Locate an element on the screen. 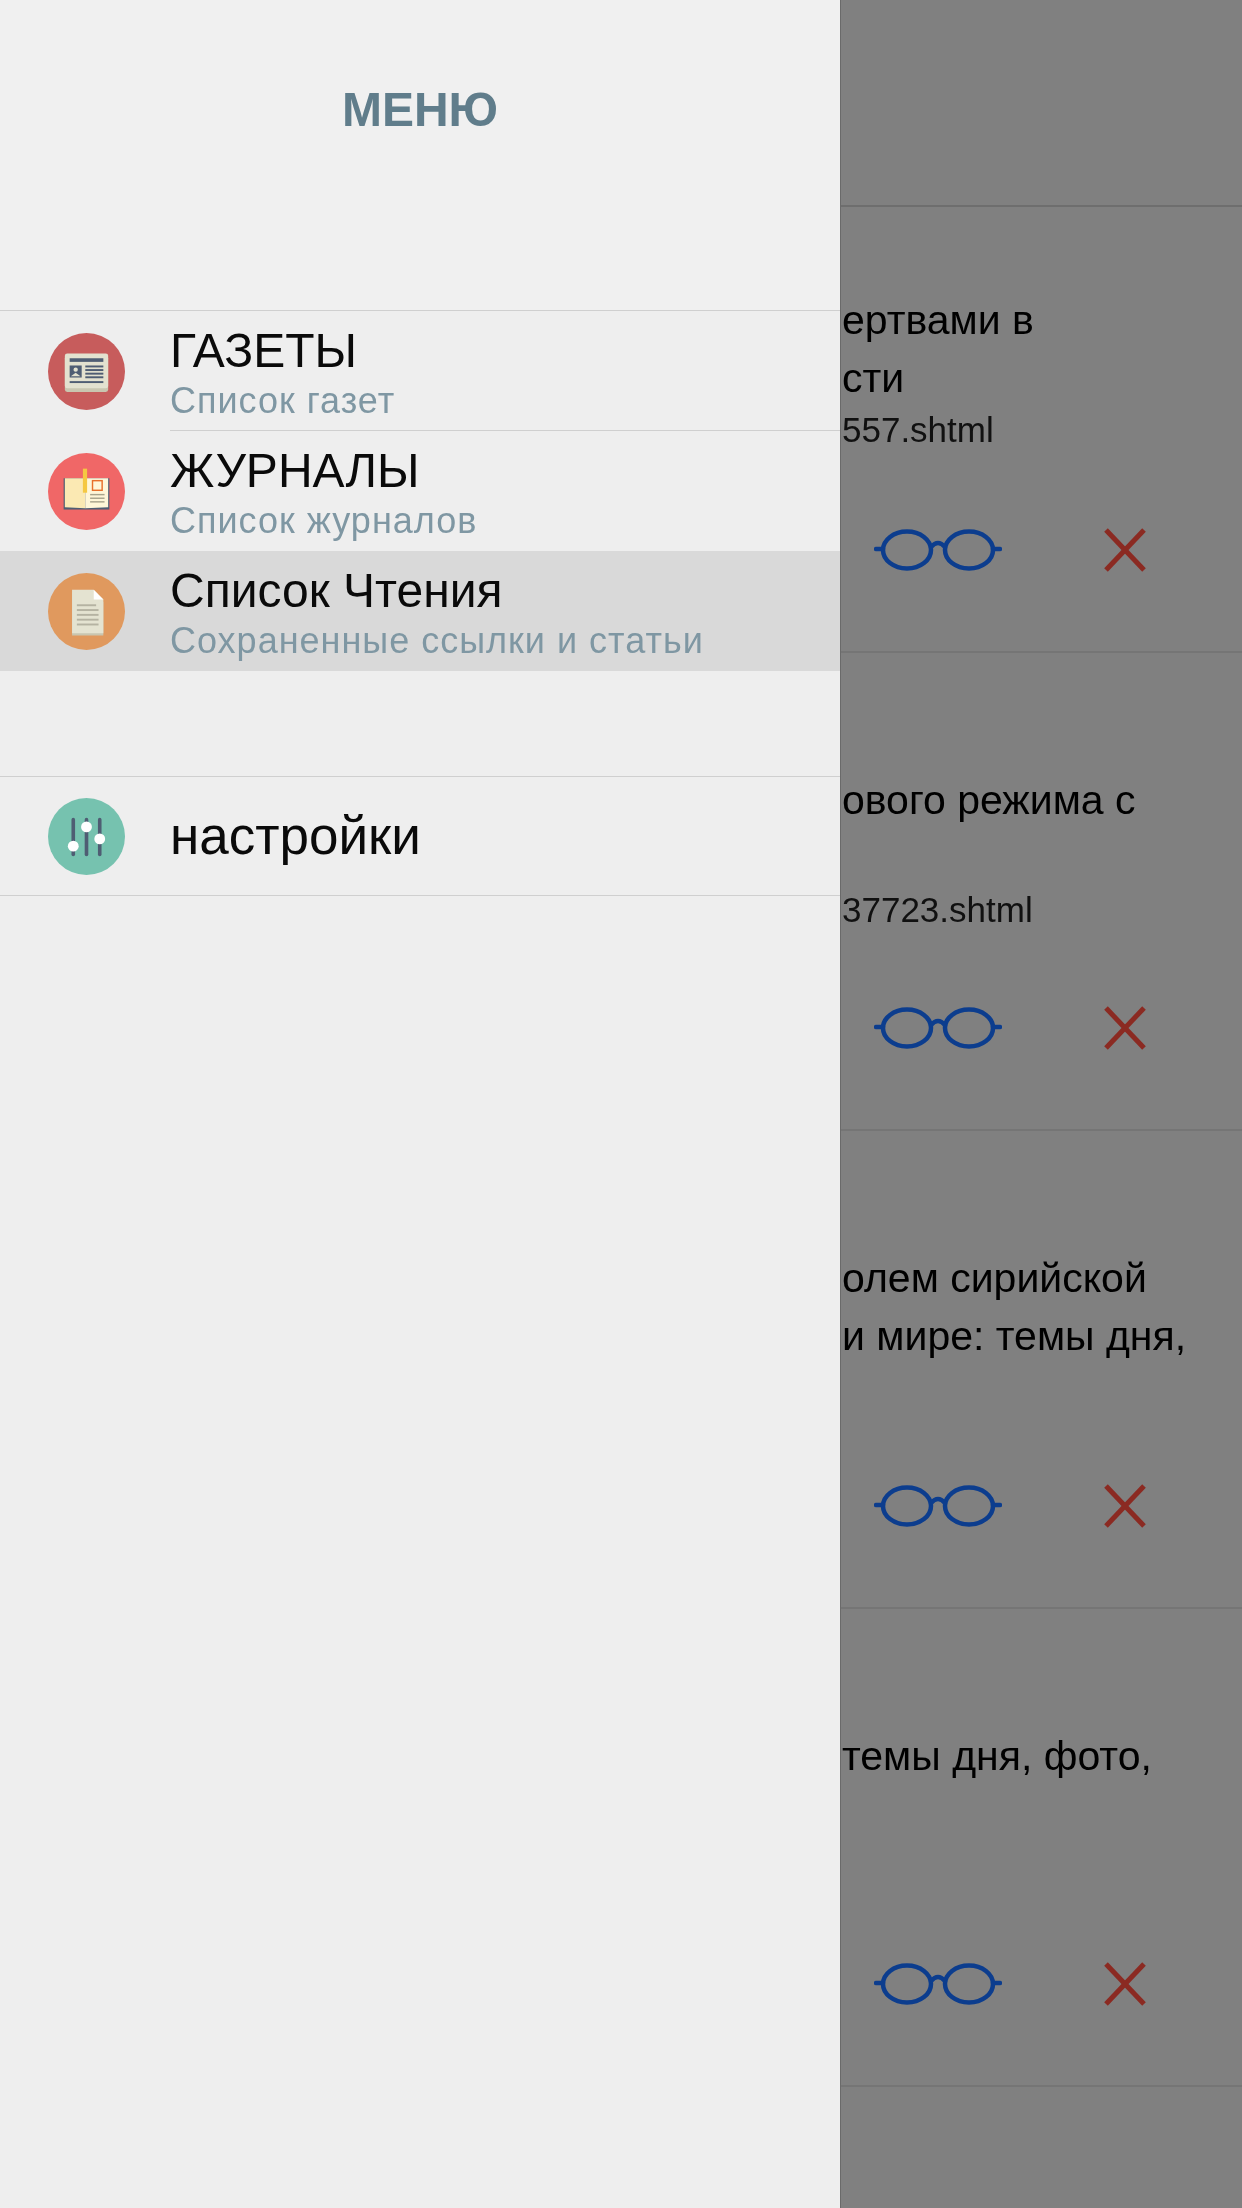  article-url: 37723.shtml is located at coordinates (937, 910).